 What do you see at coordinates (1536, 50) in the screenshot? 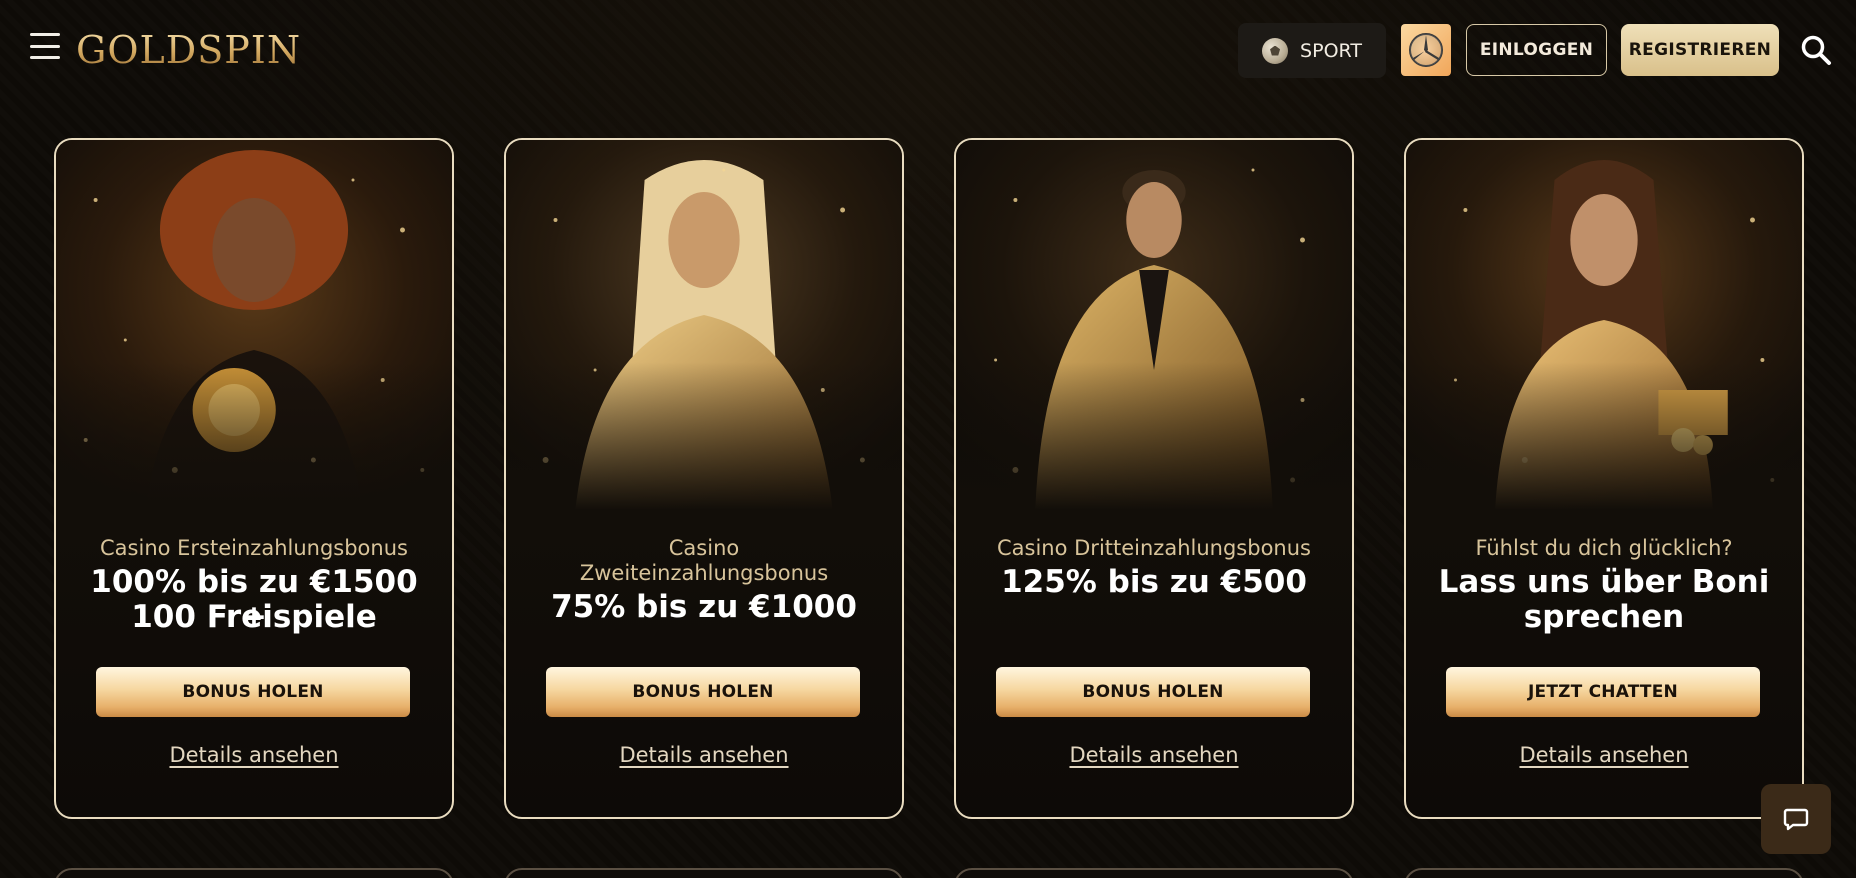
I see `login-button: EINLOGGEN` at bounding box center [1536, 50].